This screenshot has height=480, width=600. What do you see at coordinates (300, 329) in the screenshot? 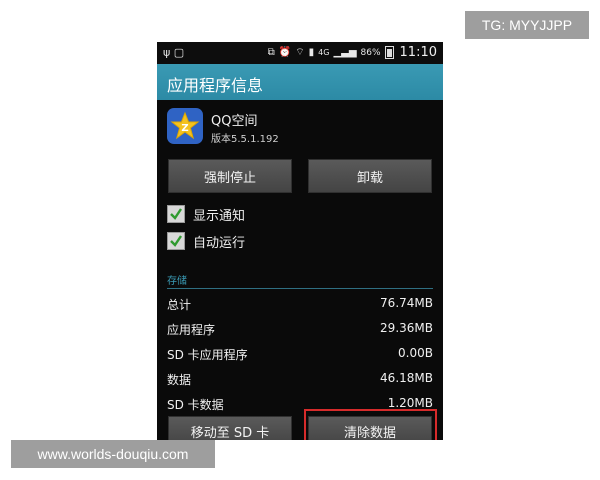
I see `storage-row-app: 应用程序 29.36MB` at bounding box center [300, 329].